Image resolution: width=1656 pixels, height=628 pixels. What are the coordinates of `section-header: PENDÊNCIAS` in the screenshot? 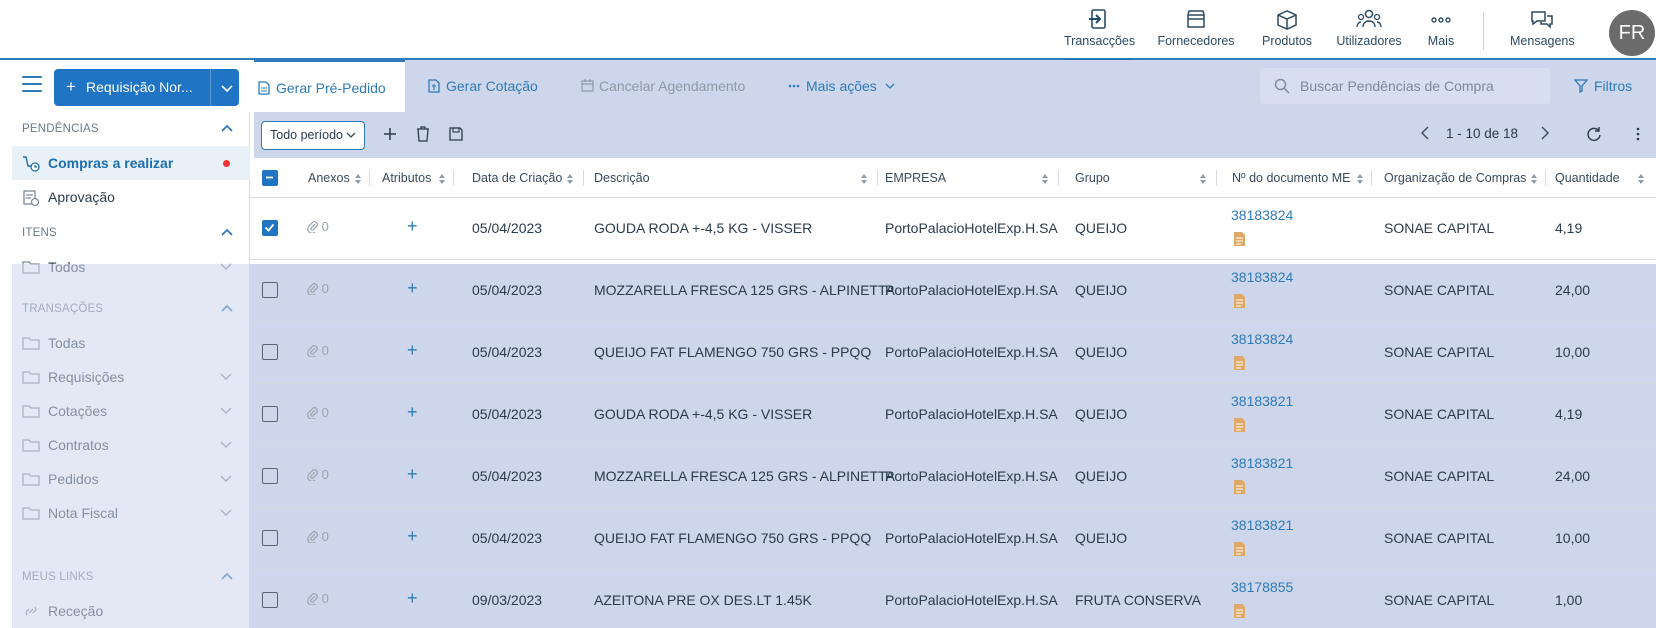 It's located at (131, 129).